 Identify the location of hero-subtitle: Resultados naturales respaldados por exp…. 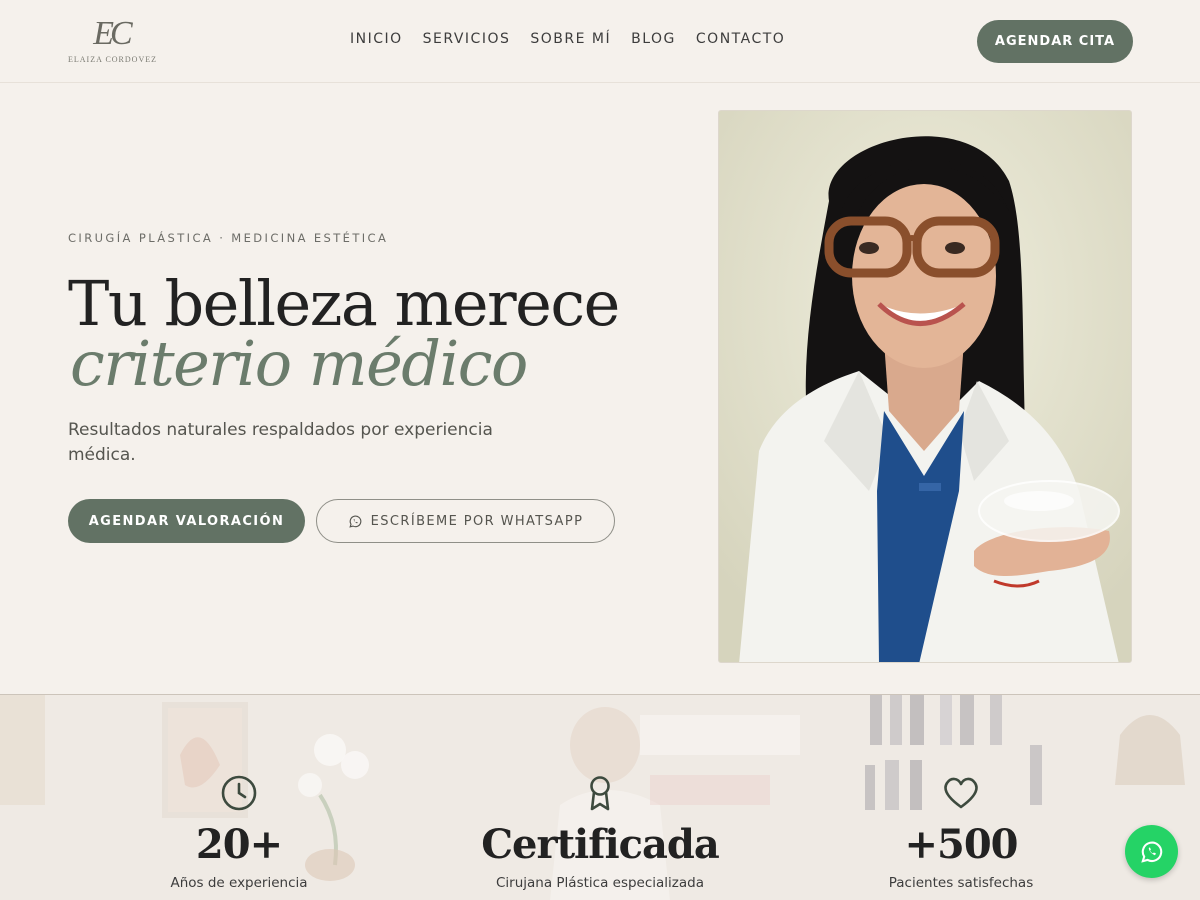
(280, 442).